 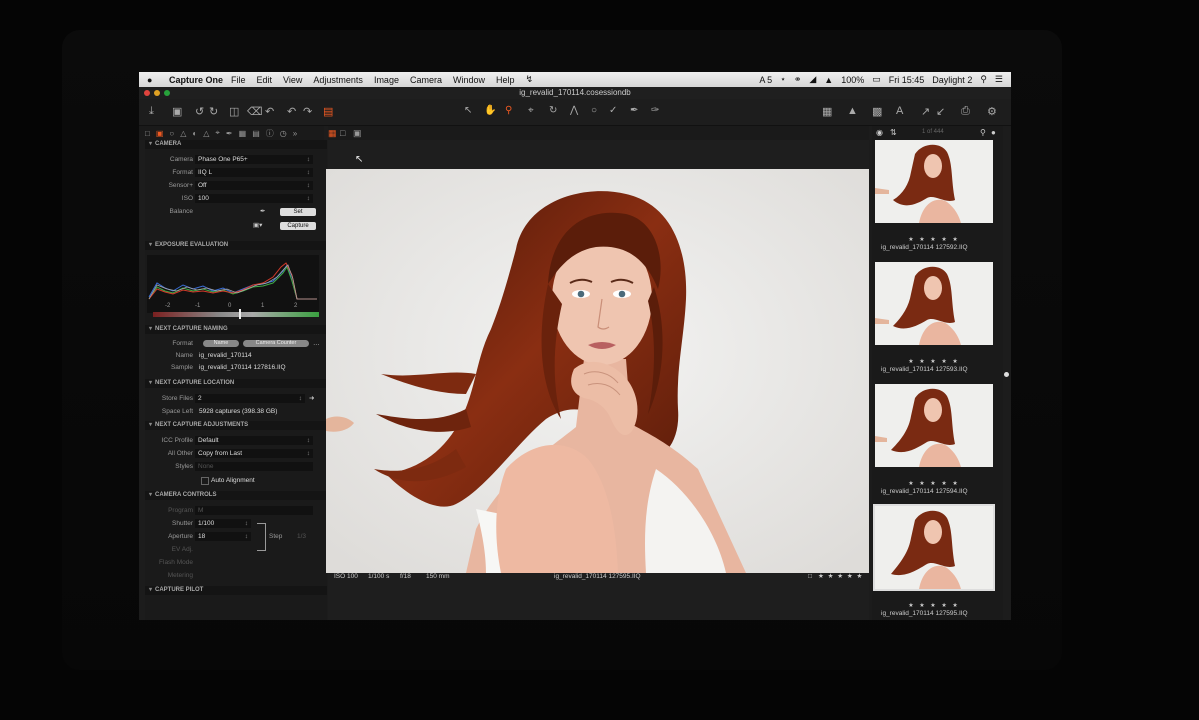 I want to click on annotate-tool-icon: ✑, so click(x=655, y=110).